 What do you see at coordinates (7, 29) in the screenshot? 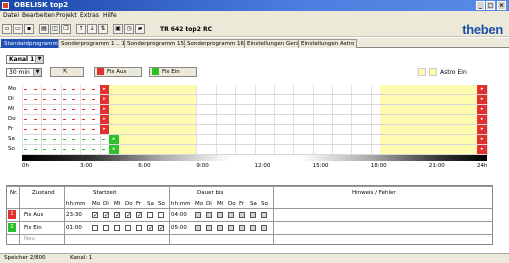
I see `new-icon: ▫` at bounding box center [7, 29].